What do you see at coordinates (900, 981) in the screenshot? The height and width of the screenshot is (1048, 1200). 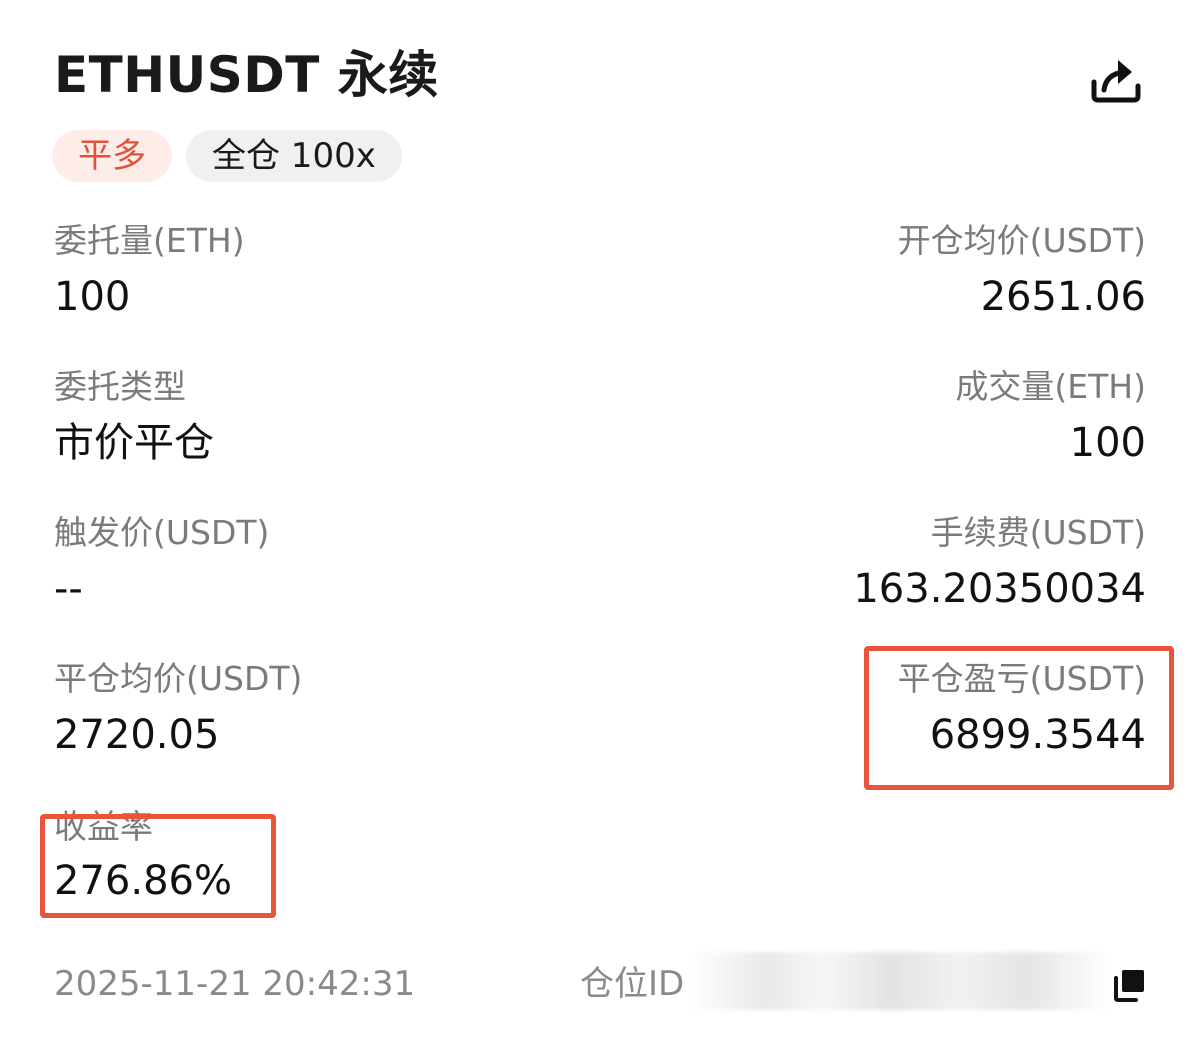 I see `position-id-redacted` at bounding box center [900, 981].